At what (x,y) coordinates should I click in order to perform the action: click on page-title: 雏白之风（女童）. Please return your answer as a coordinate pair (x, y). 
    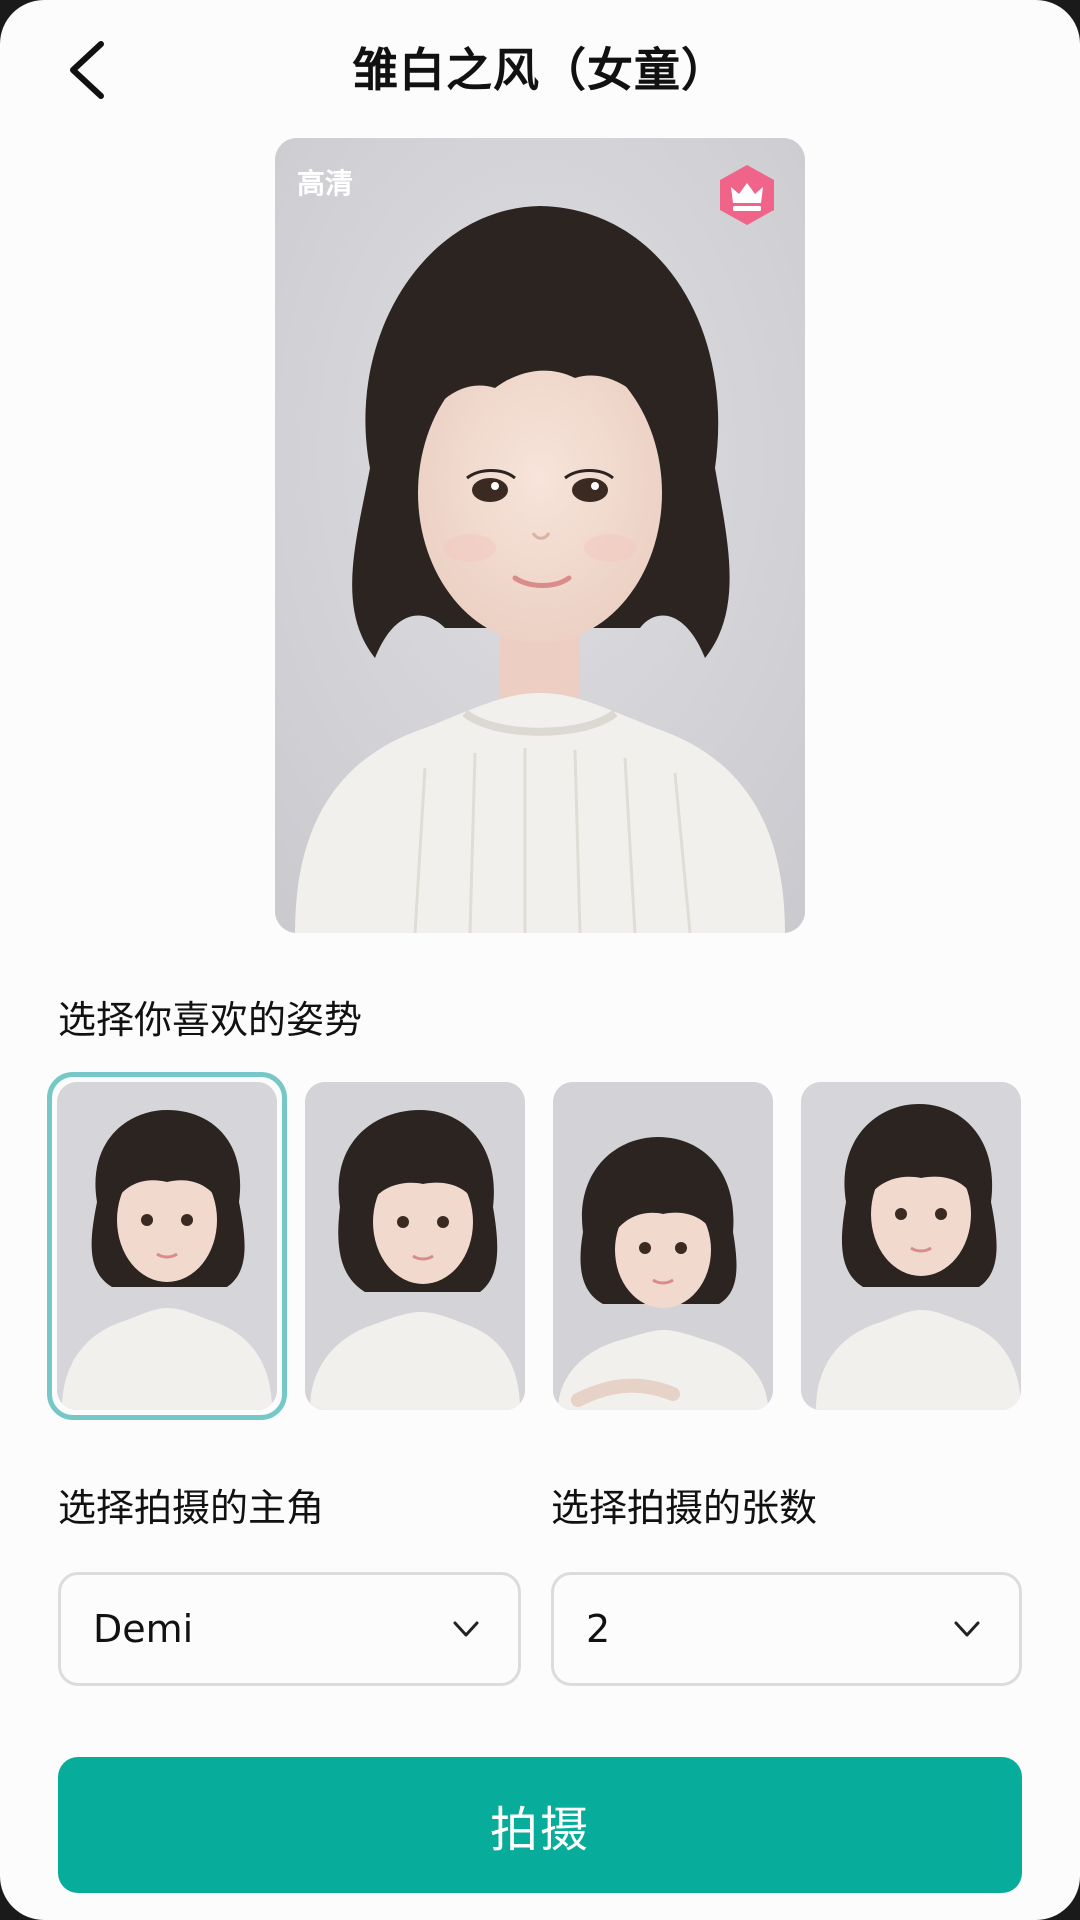
    Looking at the image, I should click on (540, 70).